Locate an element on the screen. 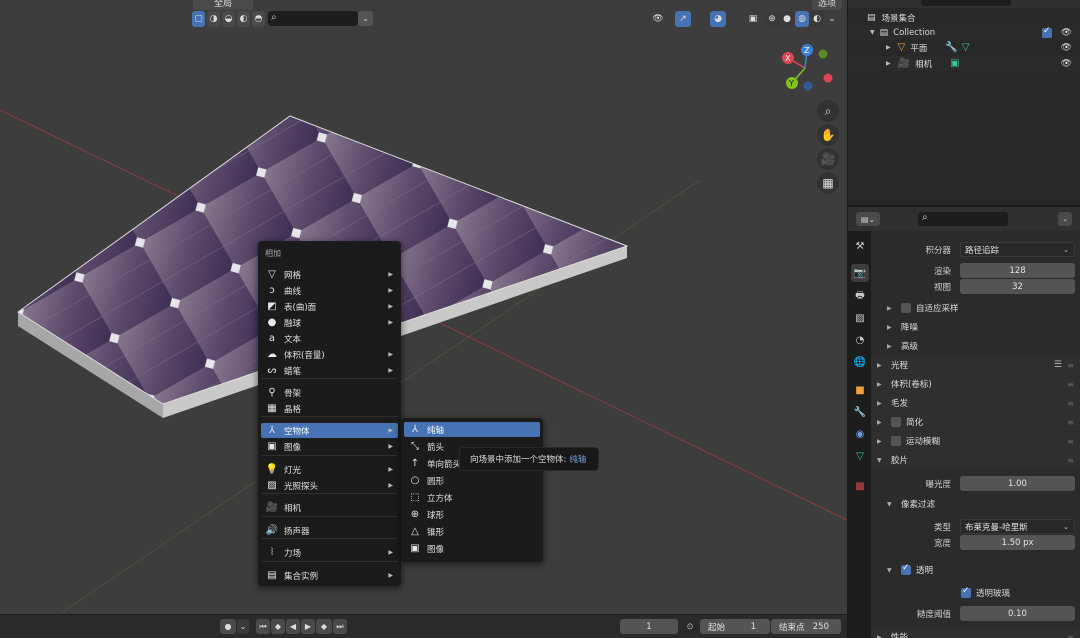 The image size is (1080, 638). collection-exclude-checkbox is located at coordinates (1047, 32).